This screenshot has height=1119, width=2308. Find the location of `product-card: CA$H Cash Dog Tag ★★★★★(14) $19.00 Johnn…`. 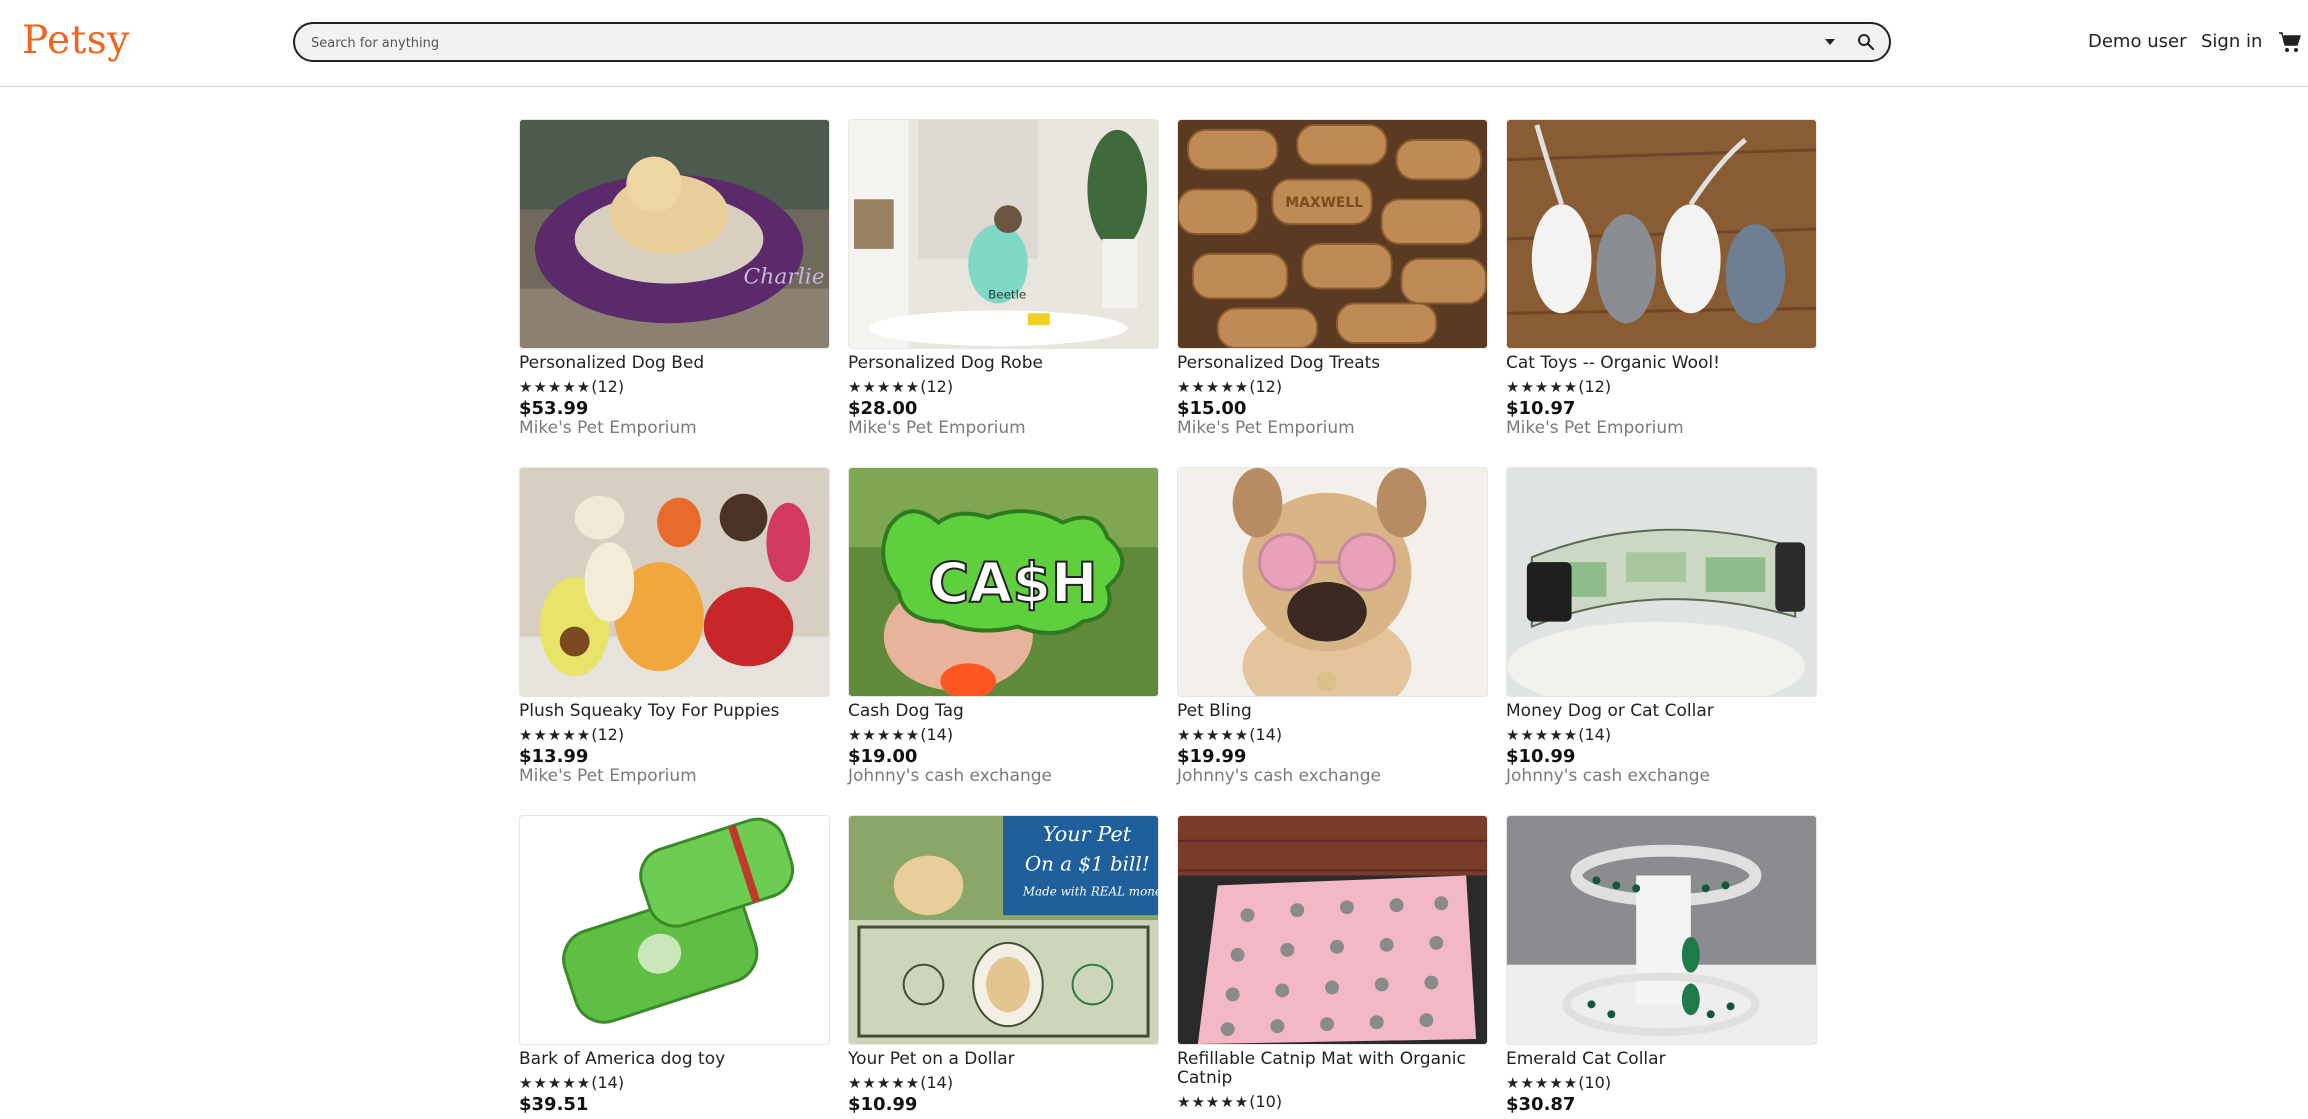

product-card: CA$H Cash Dog Tag ★★★★★(14) $19.00 Johnn… is located at coordinates (1003, 627).